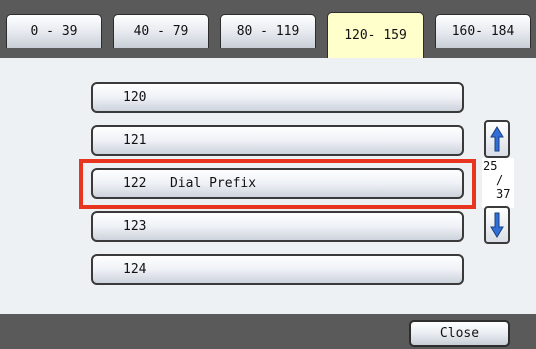 Image resolution: width=536 pixels, height=349 pixels. Describe the element at coordinates (54, 31) in the screenshot. I see `tab-0-39: 0 - 39` at that location.